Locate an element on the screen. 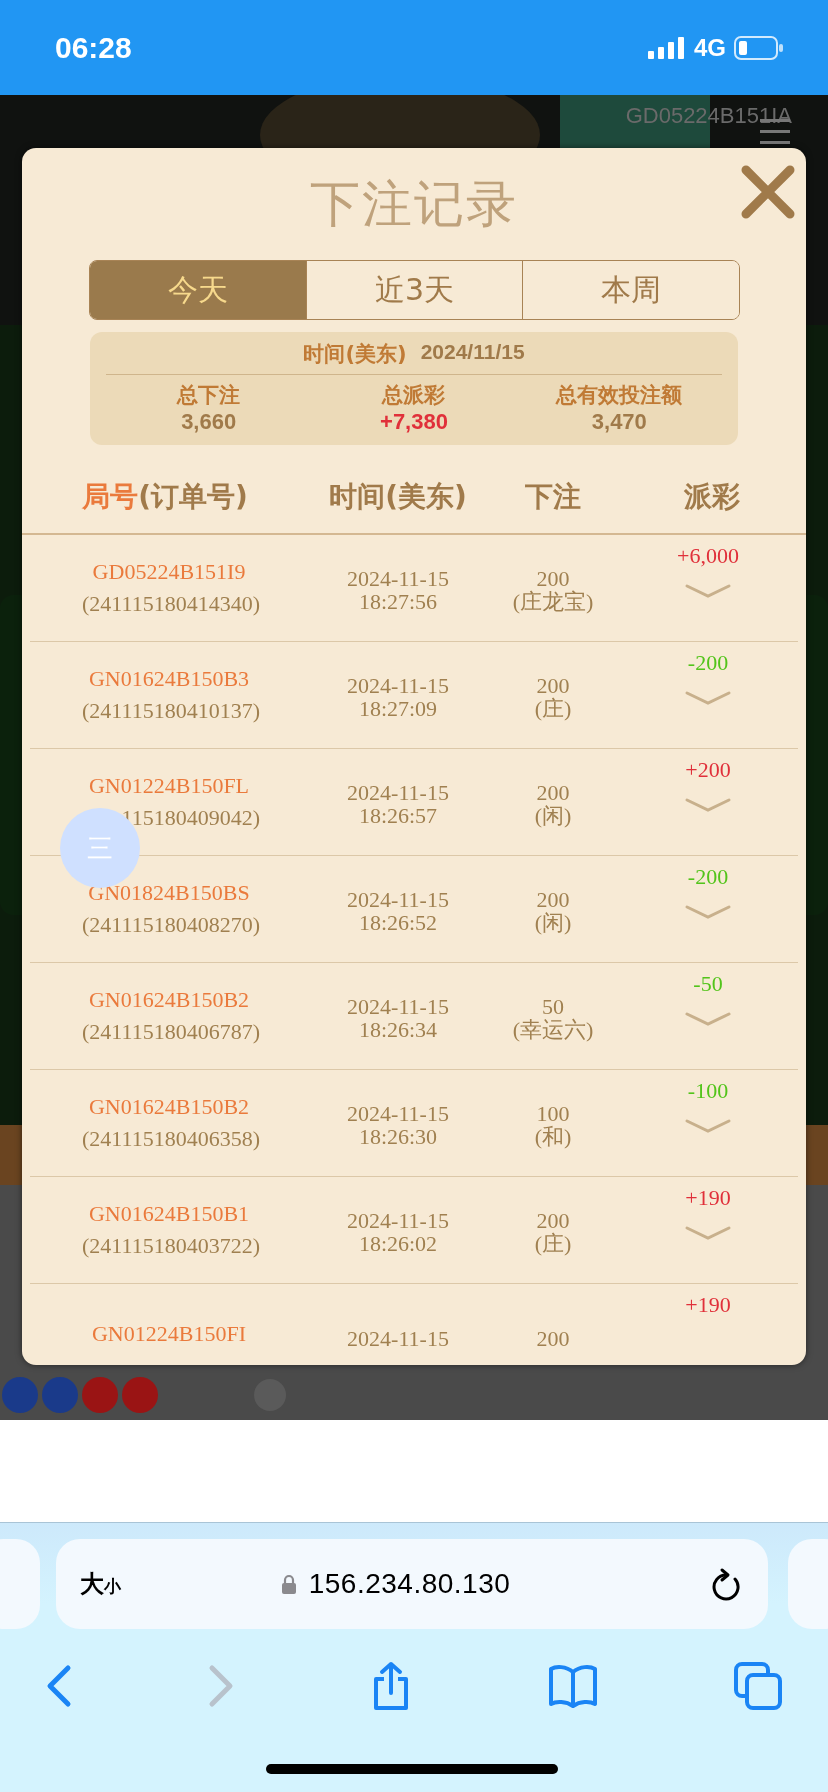  bet-type: (和) is located at coordinates (553, 1137).